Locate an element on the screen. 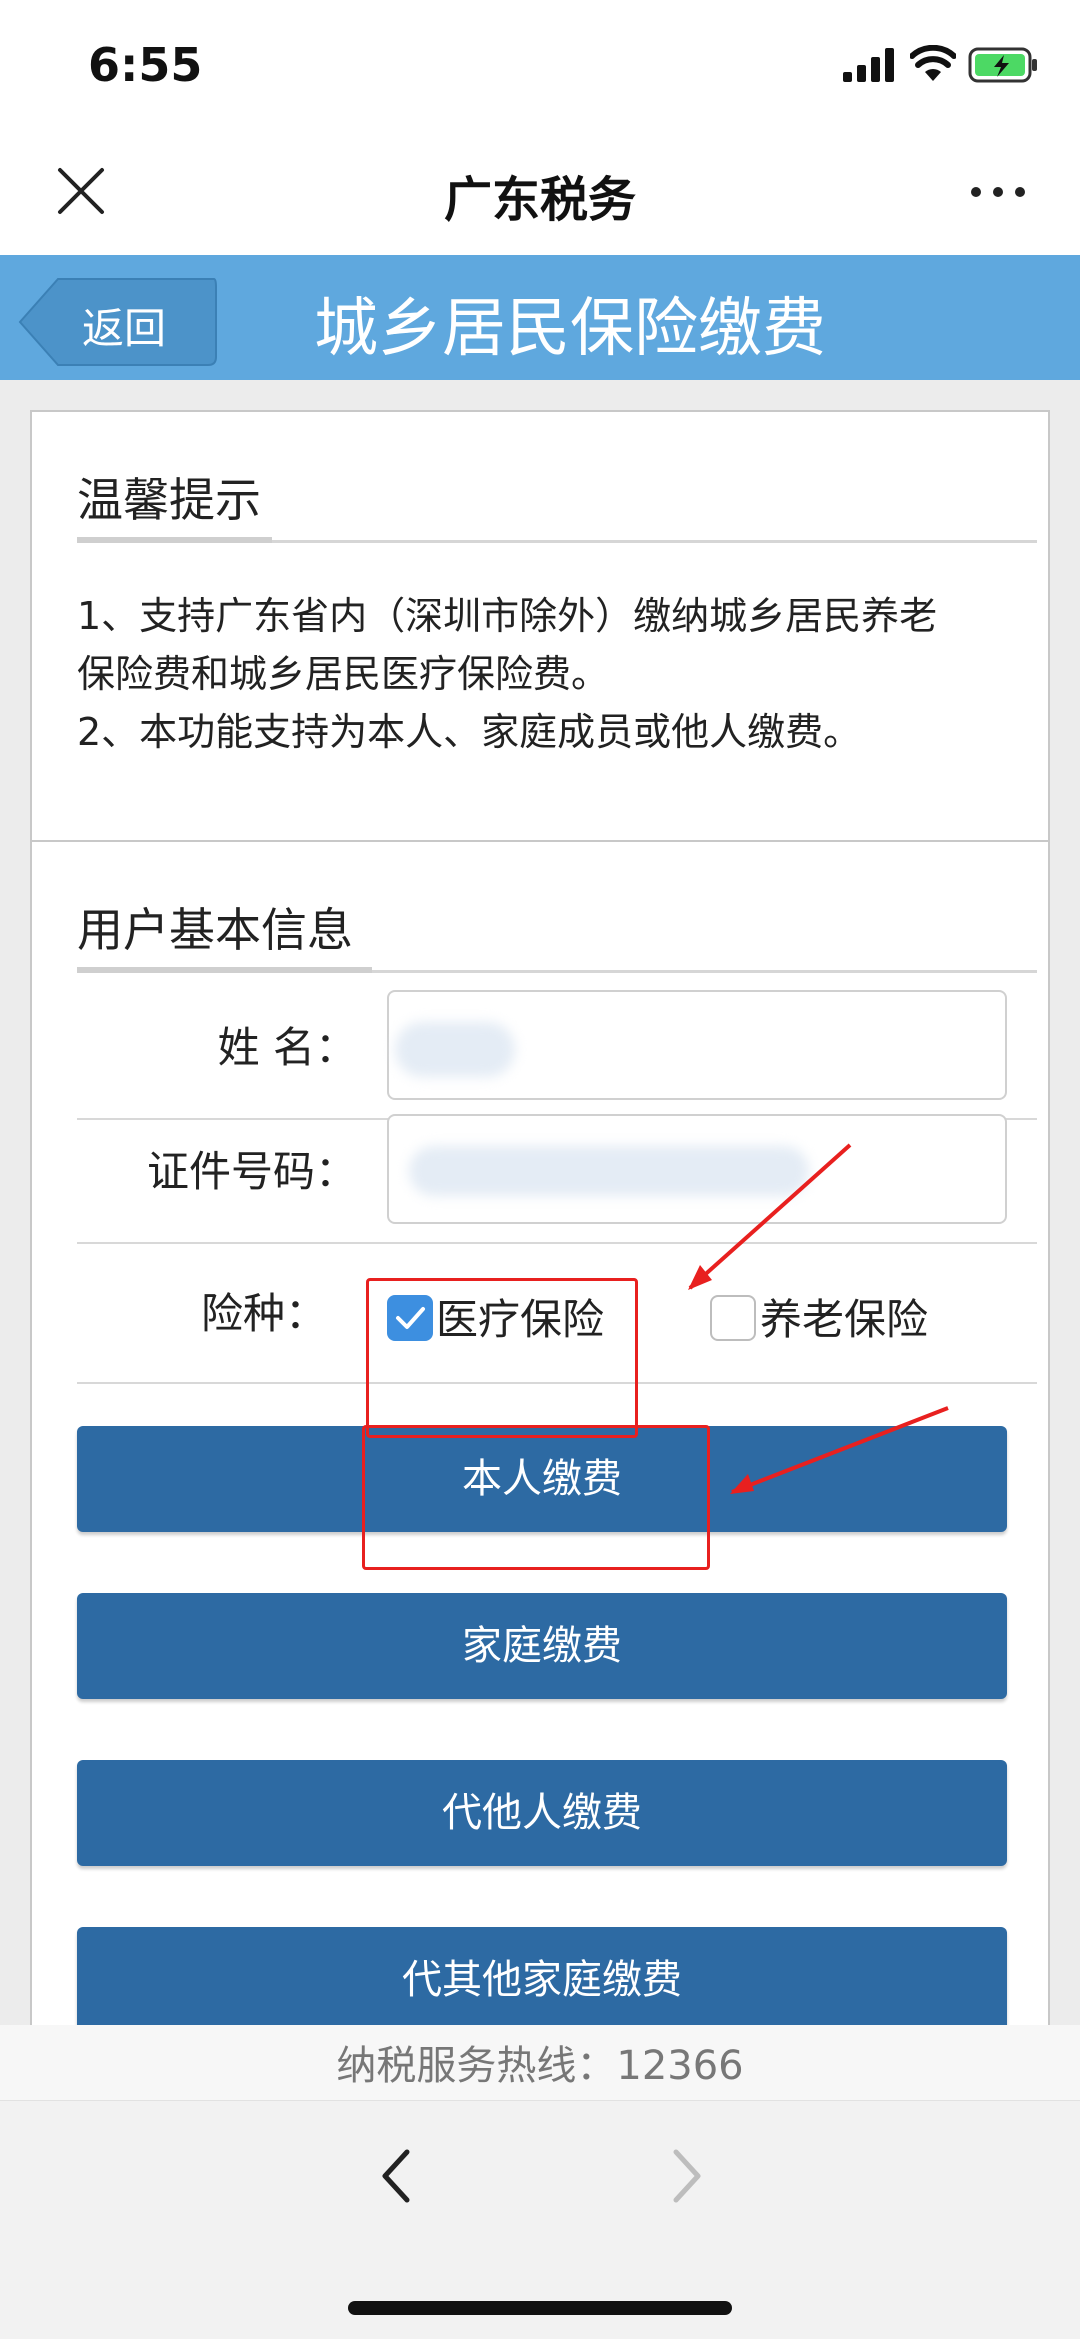 The width and height of the screenshot is (1080, 2339). nav-bar: 广东税务 is located at coordinates (540, 192).